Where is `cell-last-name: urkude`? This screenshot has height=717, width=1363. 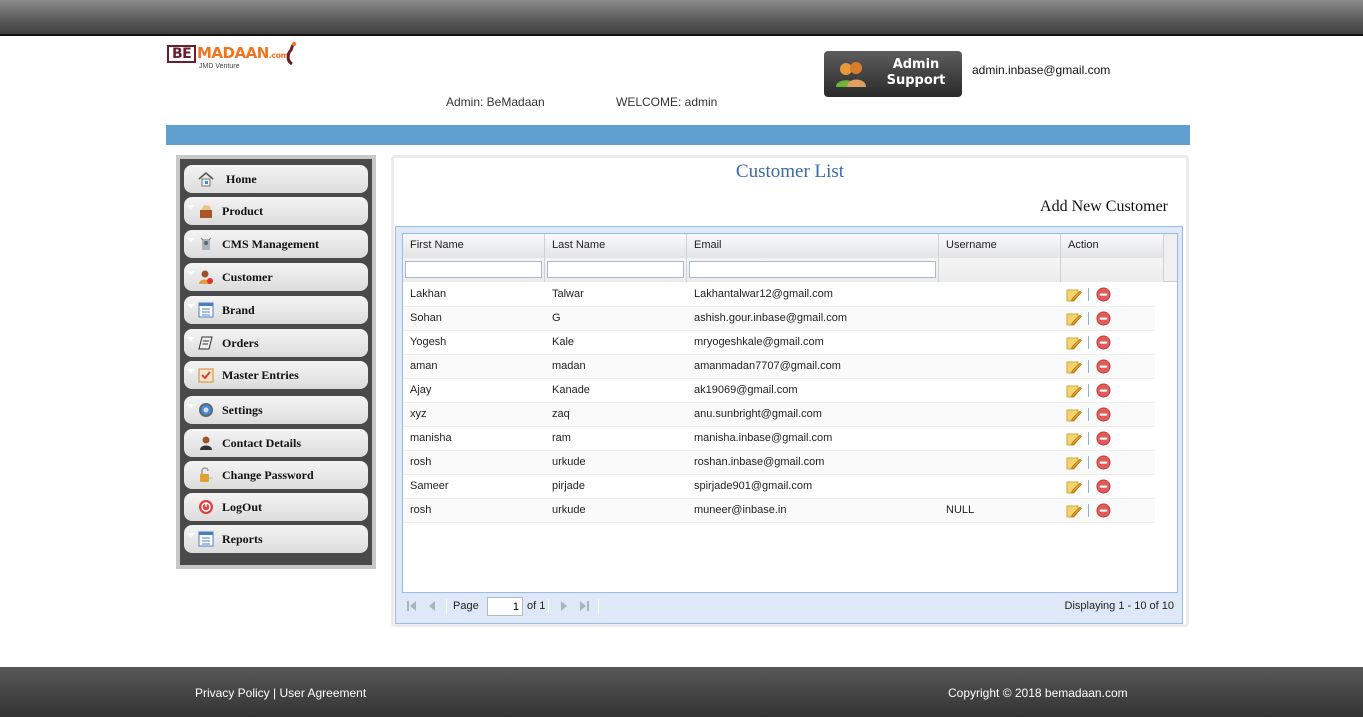
cell-last-name: urkude is located at coordinates (569, 462).